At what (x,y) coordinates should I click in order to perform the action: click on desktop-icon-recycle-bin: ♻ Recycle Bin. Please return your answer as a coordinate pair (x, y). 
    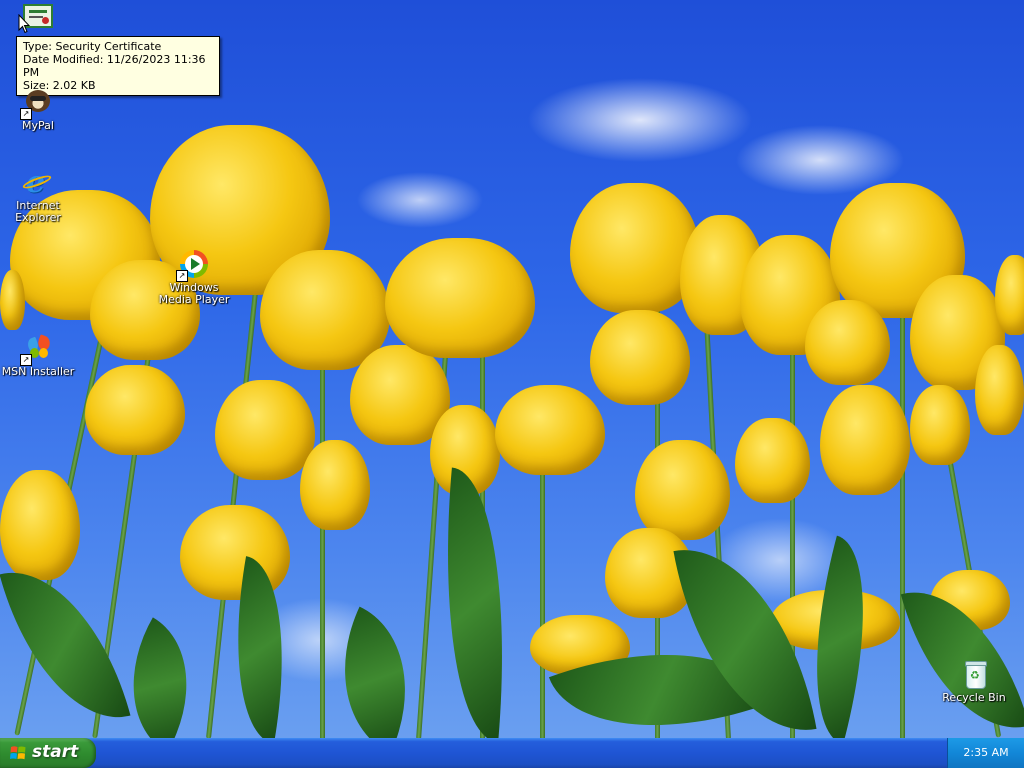
    Looking at the image, I should click on (974, 681).